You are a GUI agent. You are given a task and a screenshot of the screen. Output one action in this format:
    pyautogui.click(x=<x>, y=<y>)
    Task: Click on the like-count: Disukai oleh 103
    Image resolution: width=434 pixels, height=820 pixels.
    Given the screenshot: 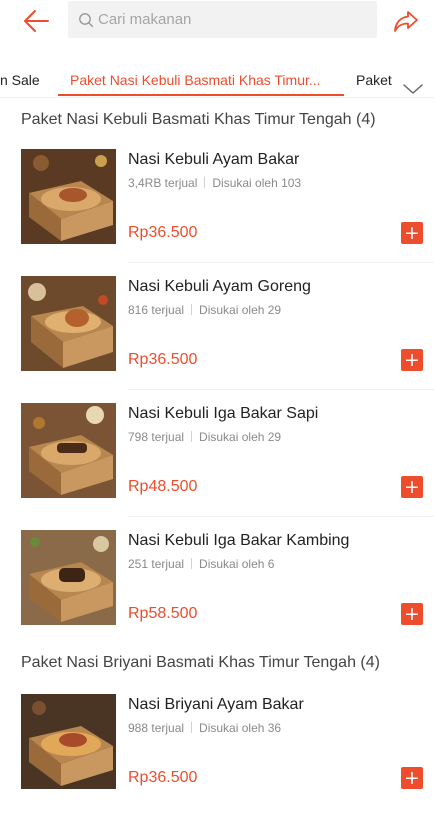 What is the action you would take?
    pyautogui.click(x=257, y=183)
    